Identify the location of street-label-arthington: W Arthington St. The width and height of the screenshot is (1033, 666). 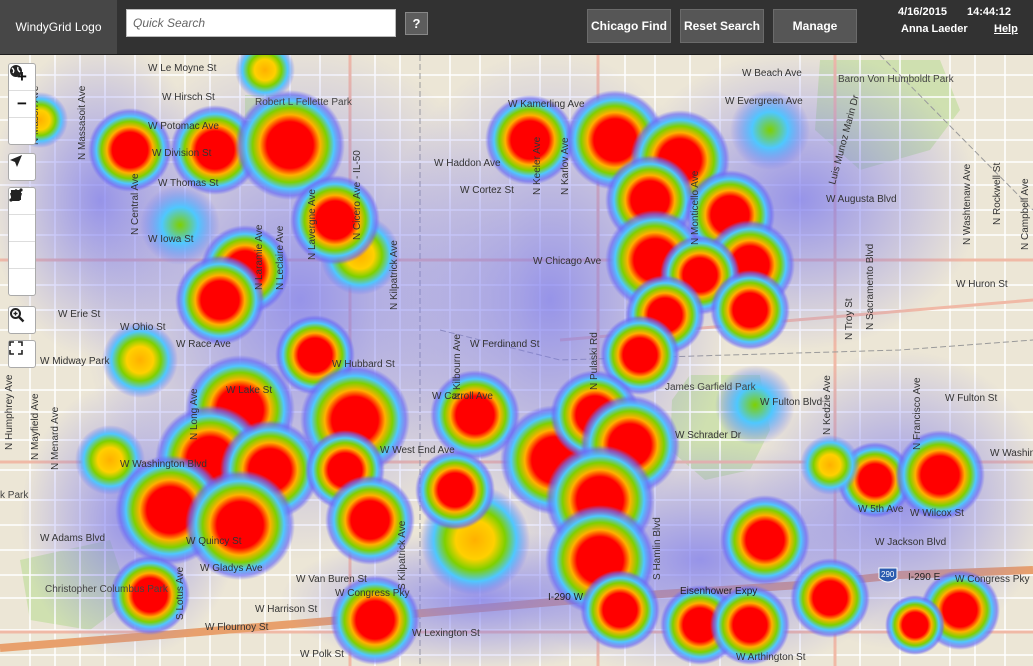
(771, 657).